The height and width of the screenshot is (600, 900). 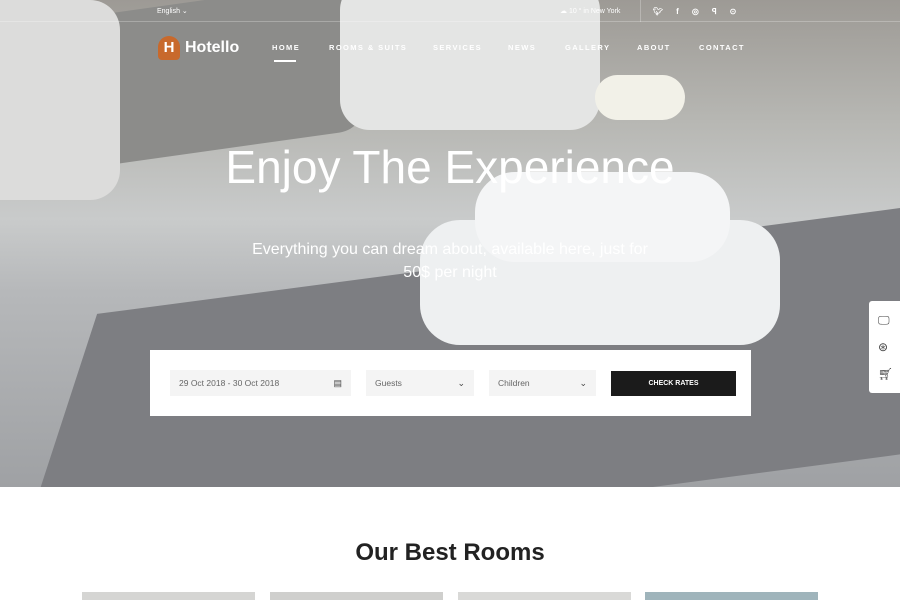 I want to click on nav-contact: CONTACT, so click(x=722, y=47).